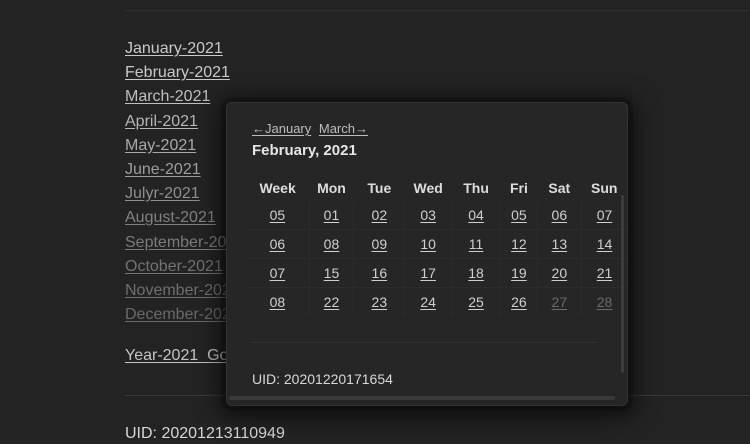  I want to click on day-cell: 05, so click(519, 215).